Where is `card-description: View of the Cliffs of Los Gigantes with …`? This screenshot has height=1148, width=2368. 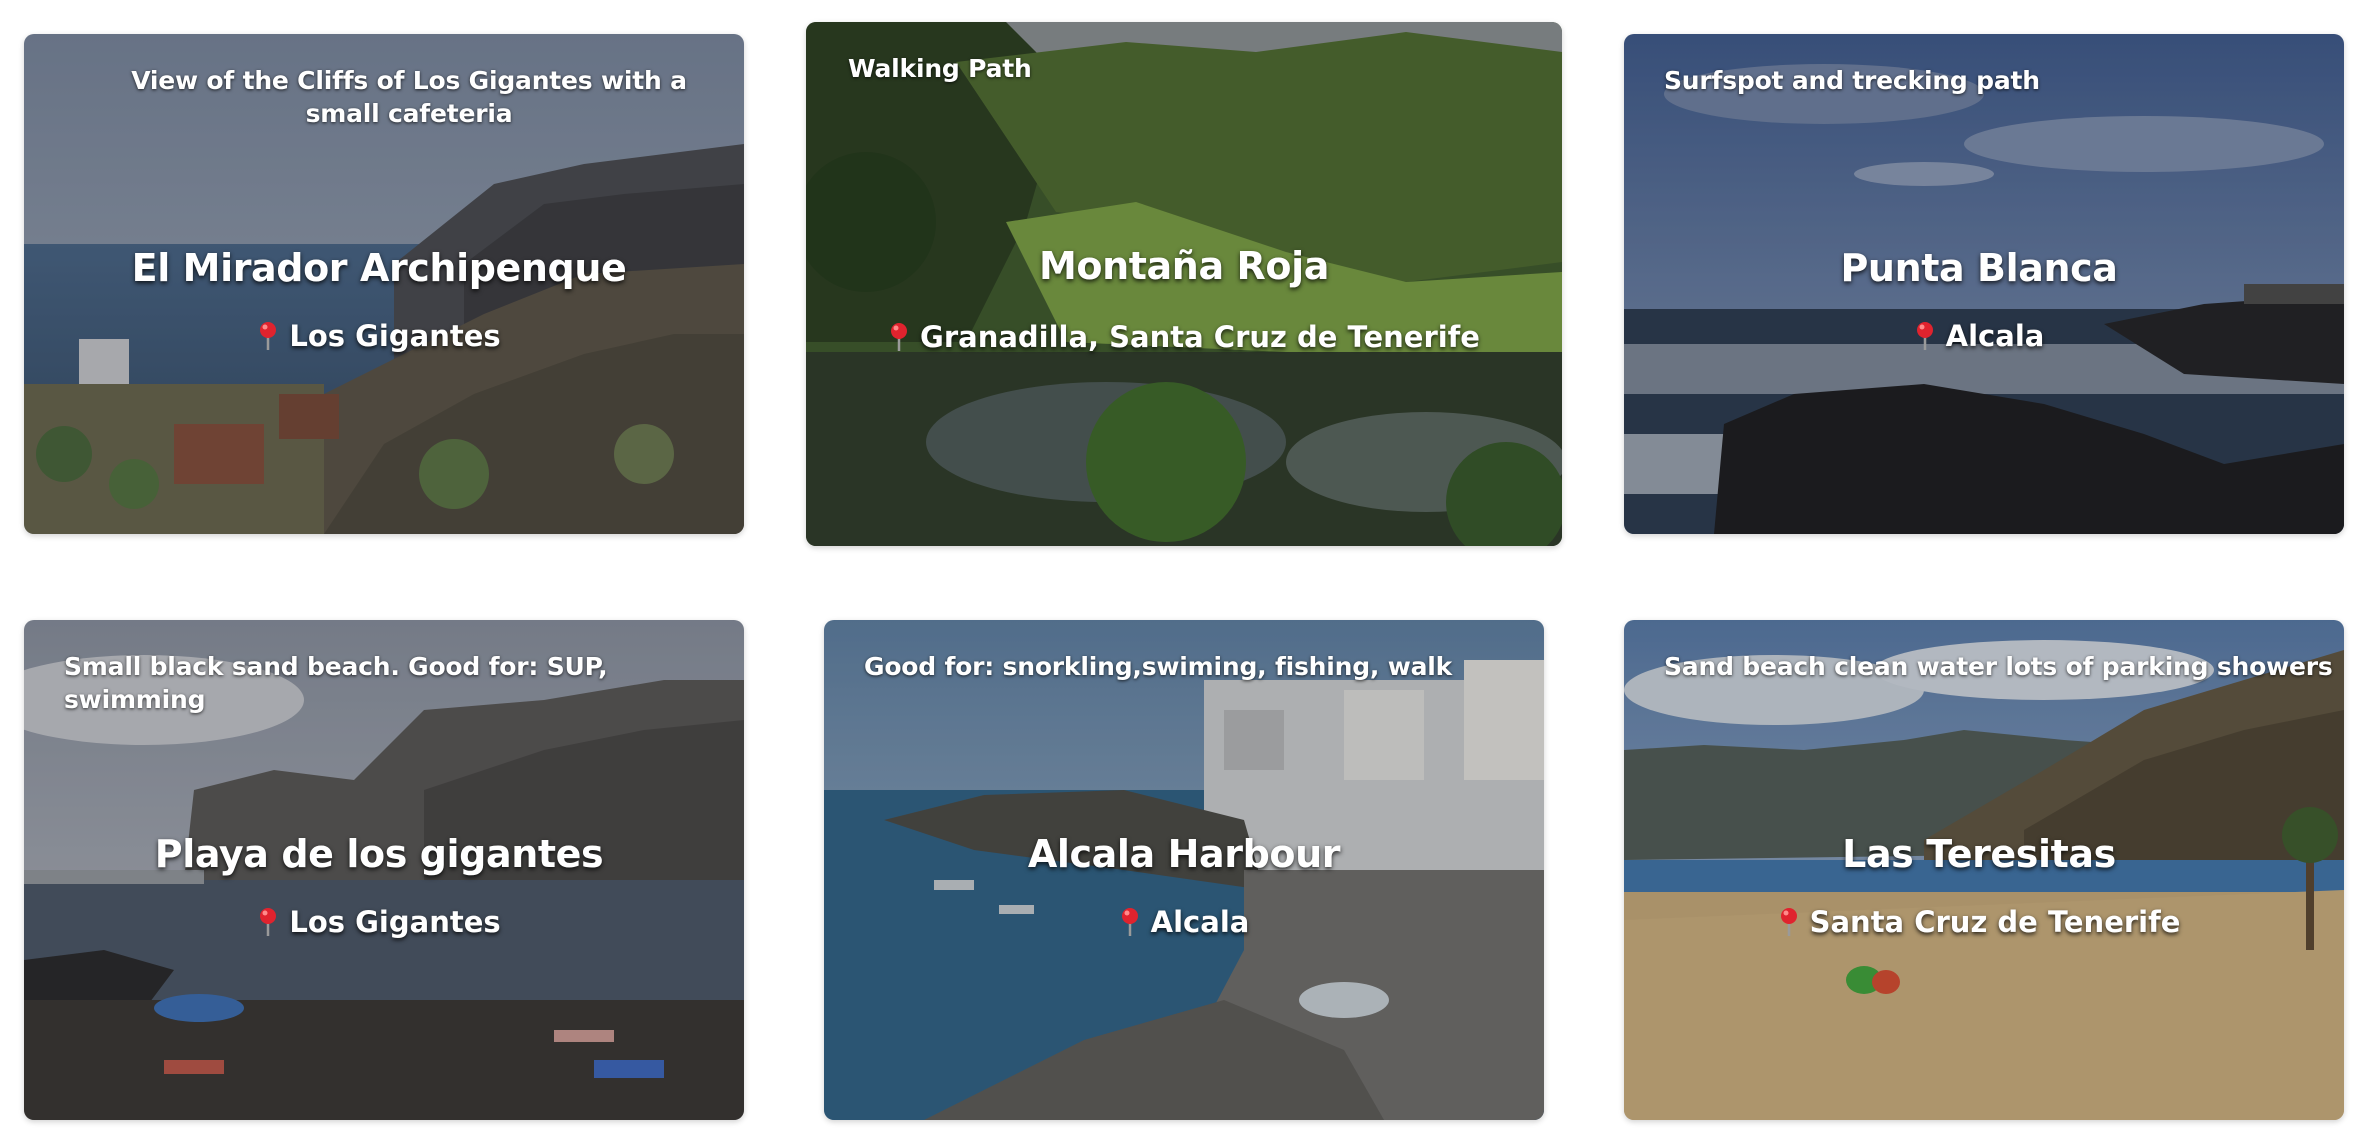
card-description: View of the Cliffs of Los Gigantes with … is located at coordinates (409, 97).